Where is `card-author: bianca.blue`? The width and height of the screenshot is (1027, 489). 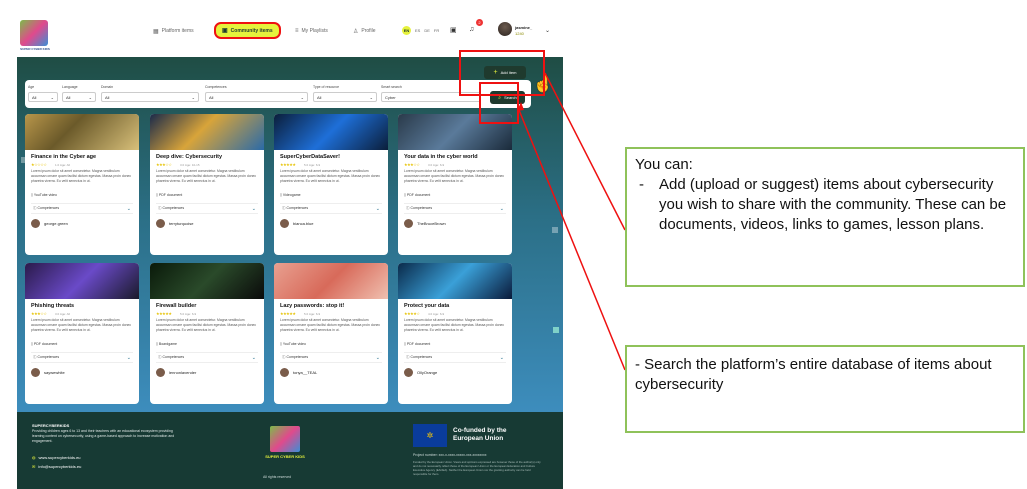
card-author: bianca.blue is located at coordinates (296, 223).